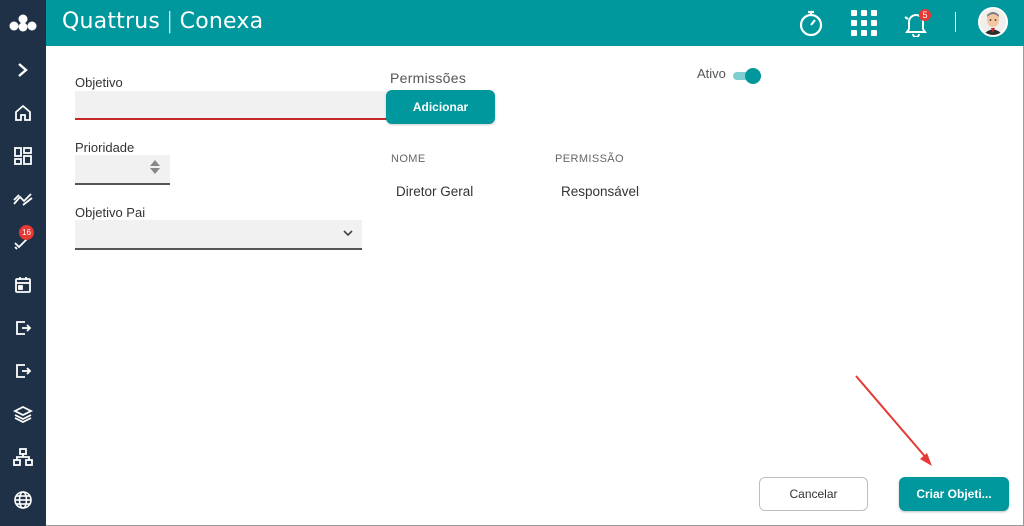 The image size is (1024, 526). I want to click on dashboard-icon, so click(23, 156).